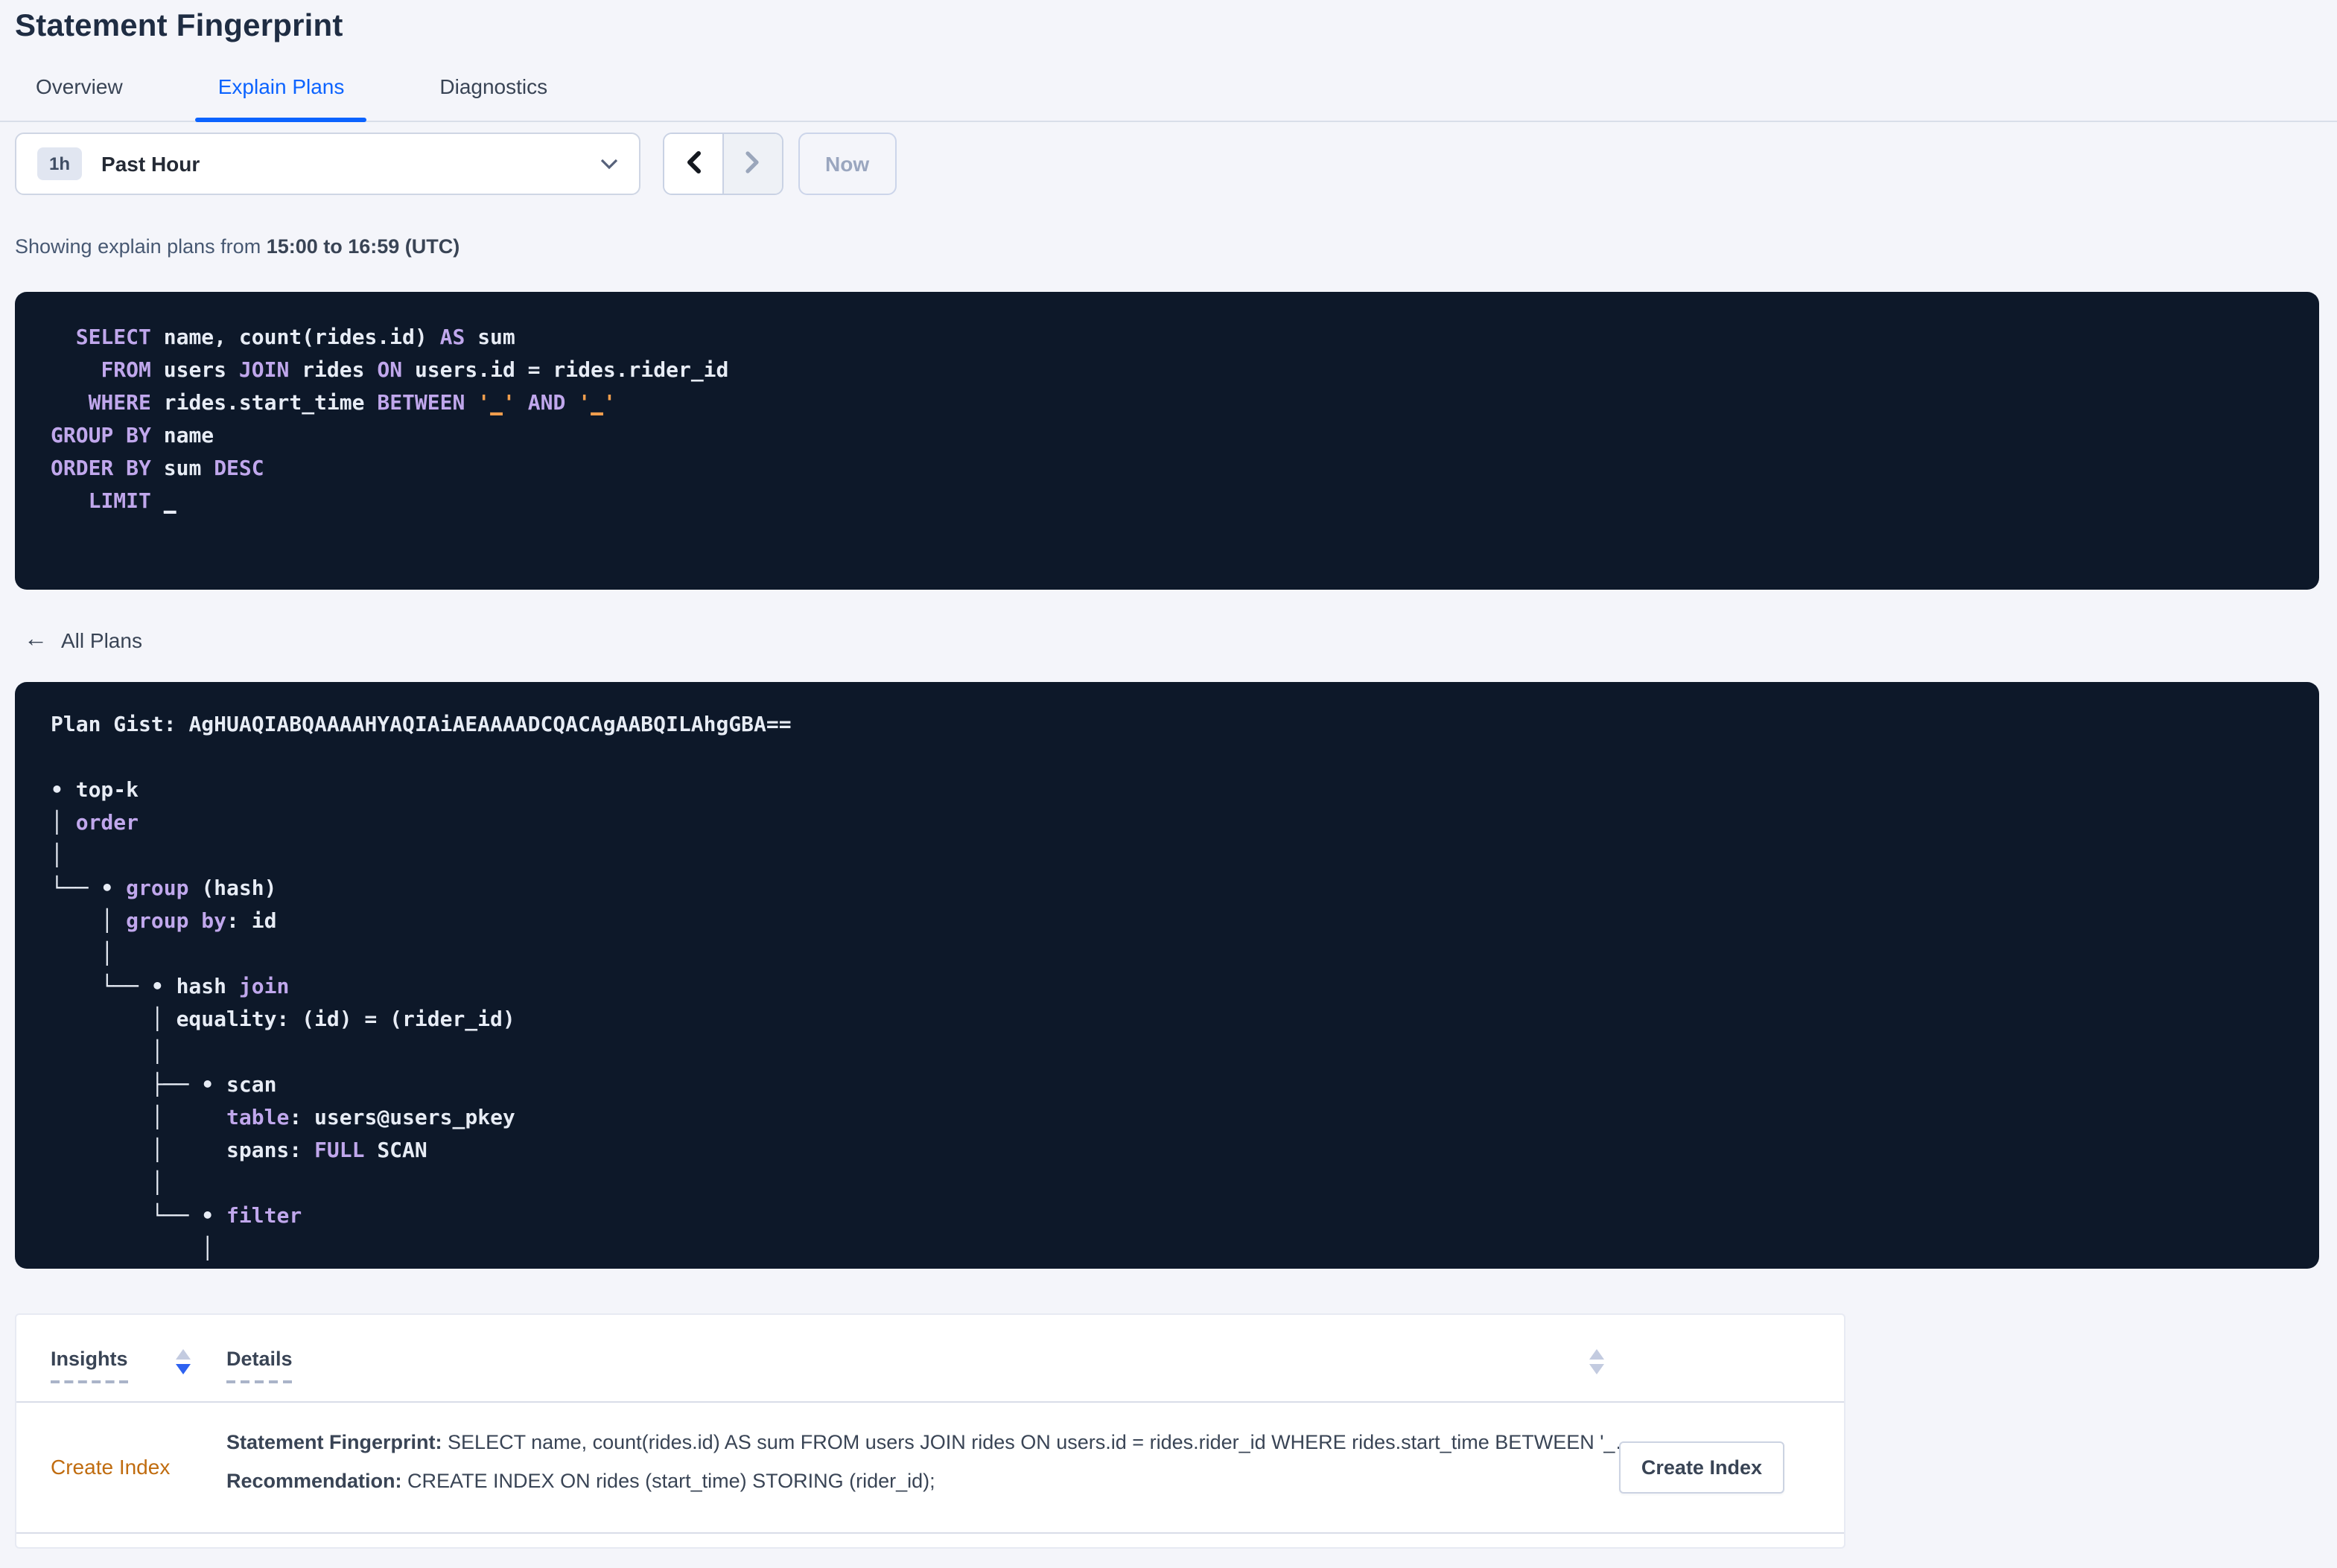 This screenshot has height=1568, width=2337. I want to click on time-step-buttons, so click(723, 164).